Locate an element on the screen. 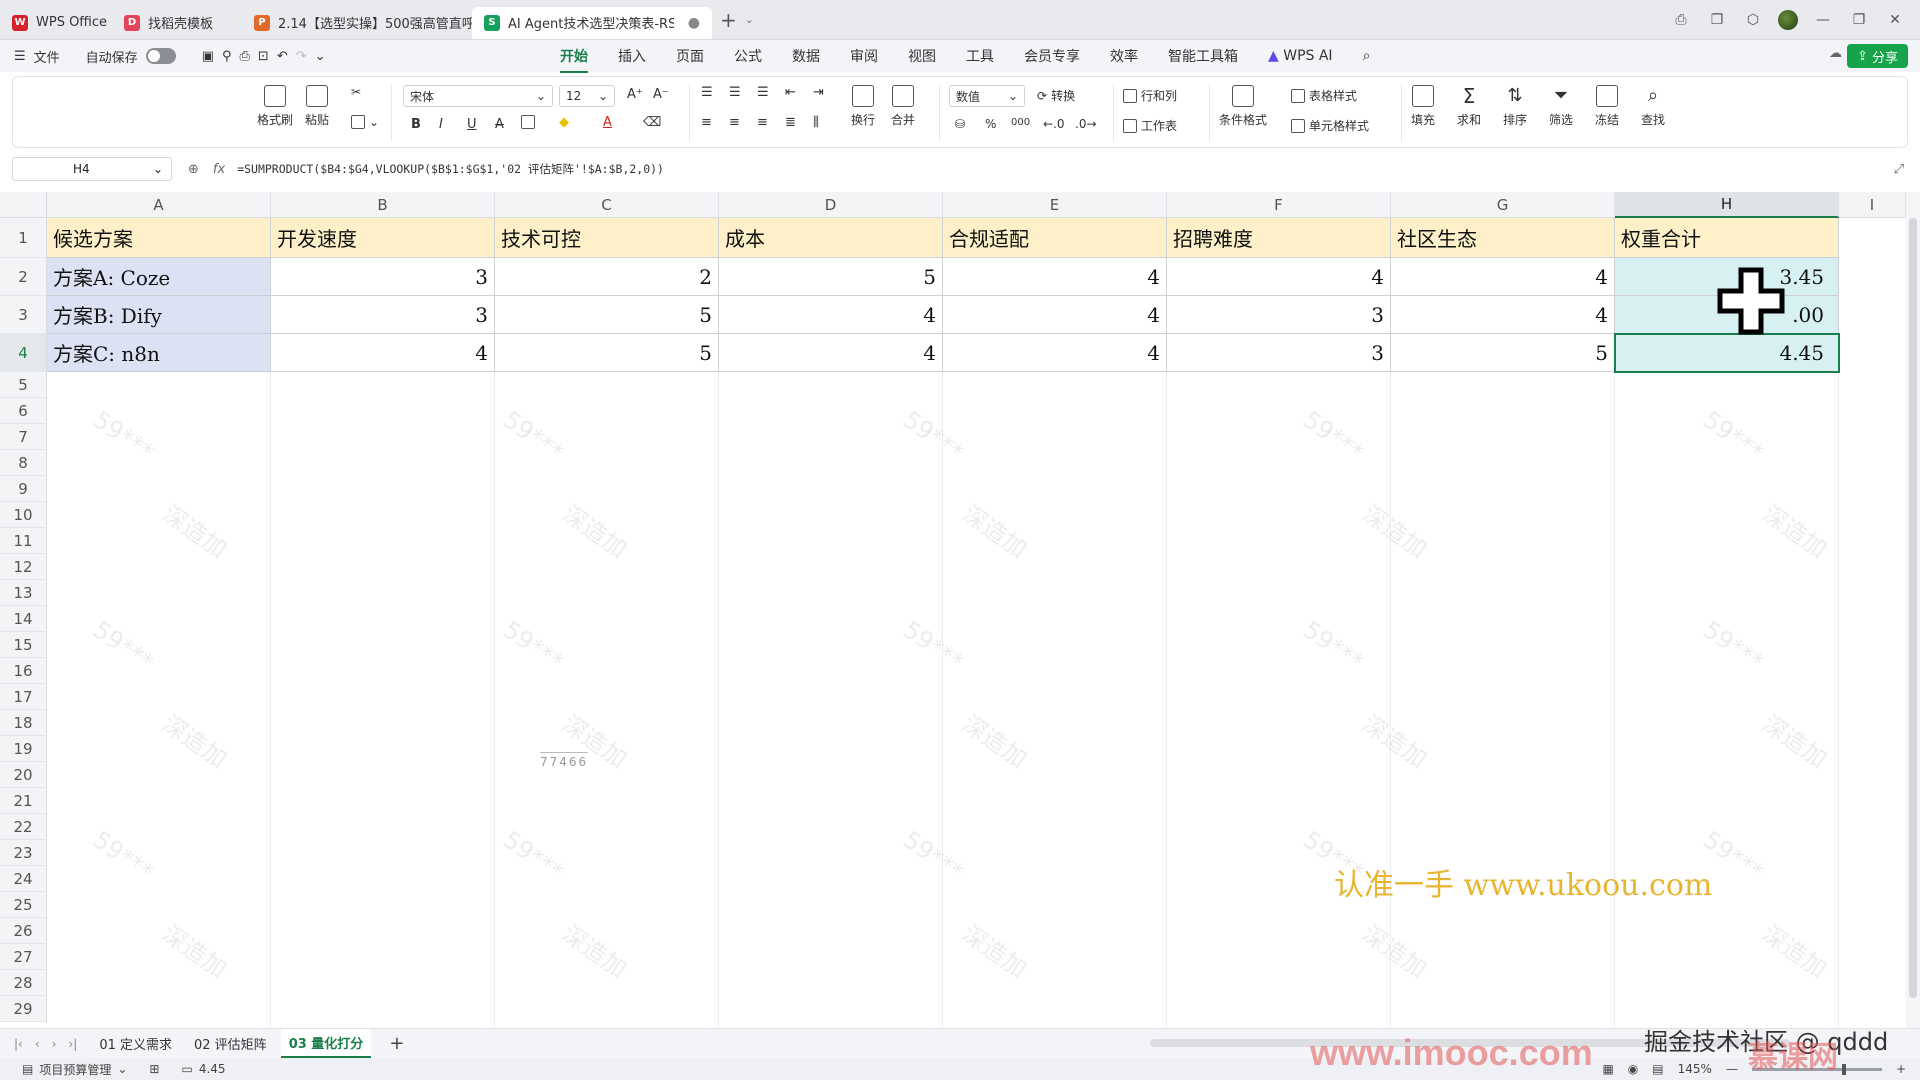 The image size is (1920, 1080). row-header: 18 is located at coordinates (23, 723).